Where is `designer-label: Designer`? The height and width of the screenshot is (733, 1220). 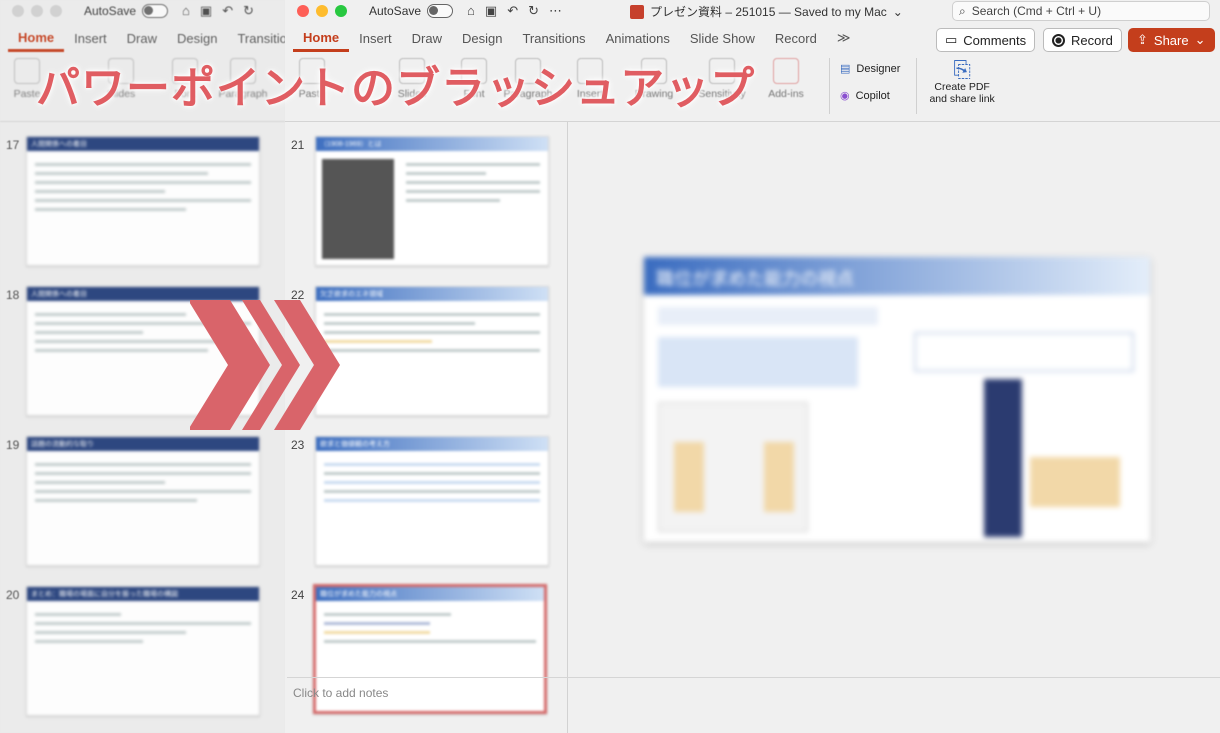 designer-label: Designer is located at coordinates (878, 68).